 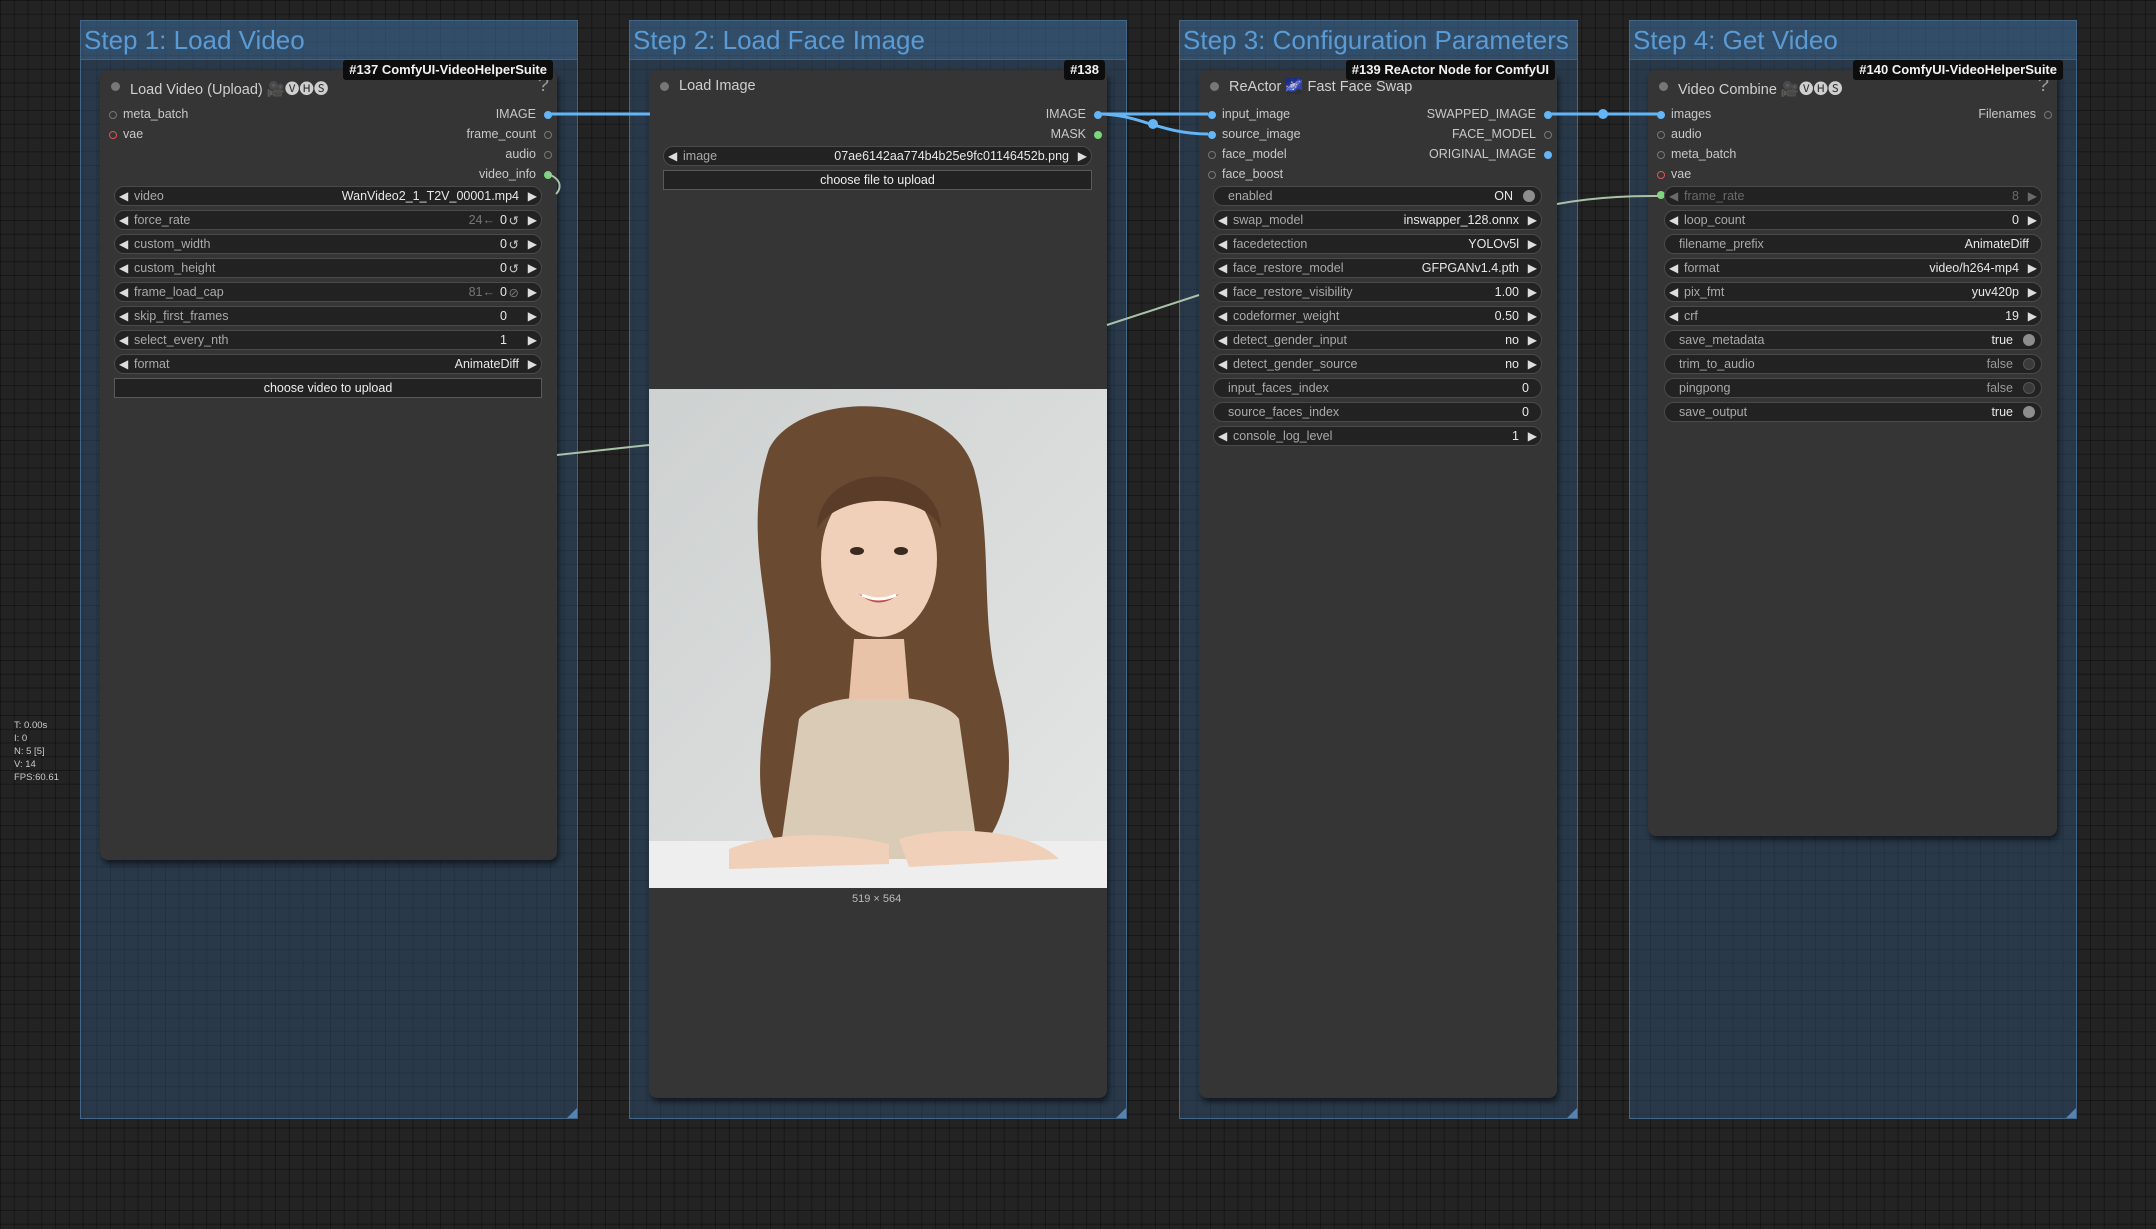 What do you see at coordinates (1853, 268) in the screenshot?
I see `widget-format: ◀ format video/h264-mp4 ▶` at bounding box center [1853, 268].